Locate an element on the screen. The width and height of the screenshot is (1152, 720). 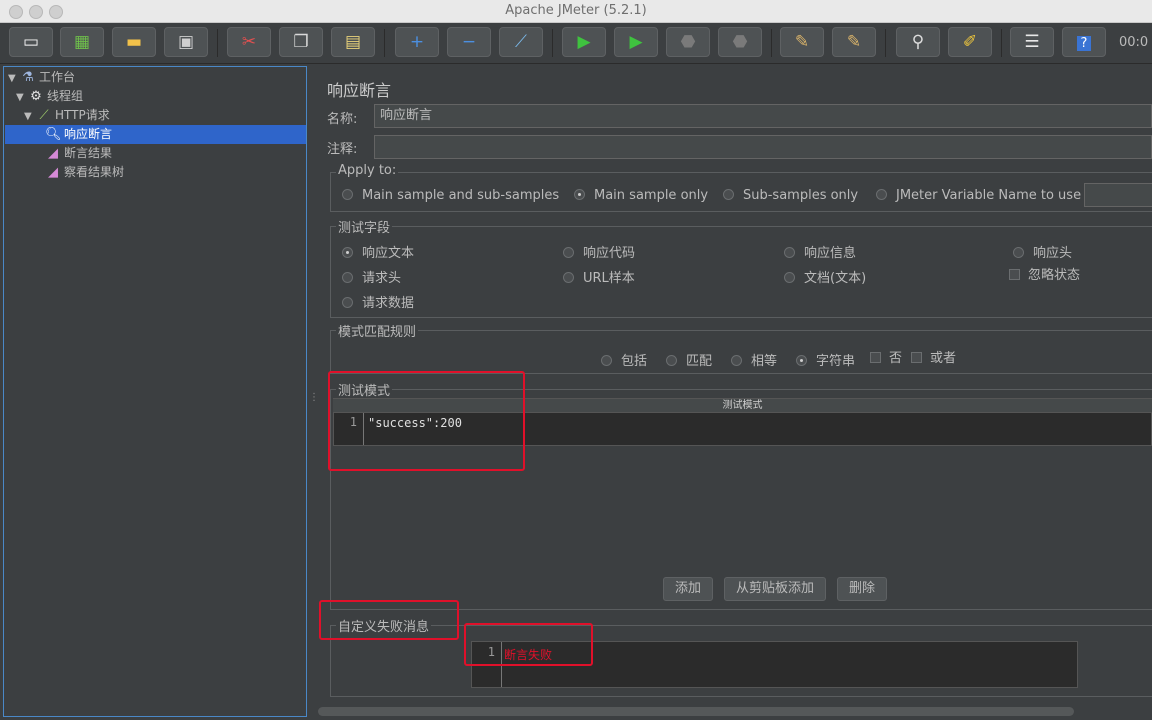
name-field: 响应断言 is located at coordinates (763, 116).